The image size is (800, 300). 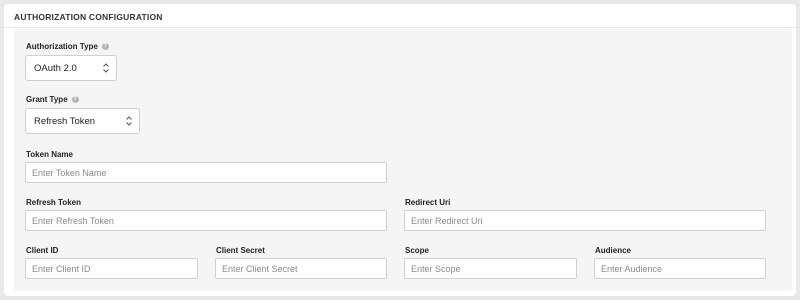 I want to click on auth-type-select: OAuth 2.0, so click(x=71, y=68).